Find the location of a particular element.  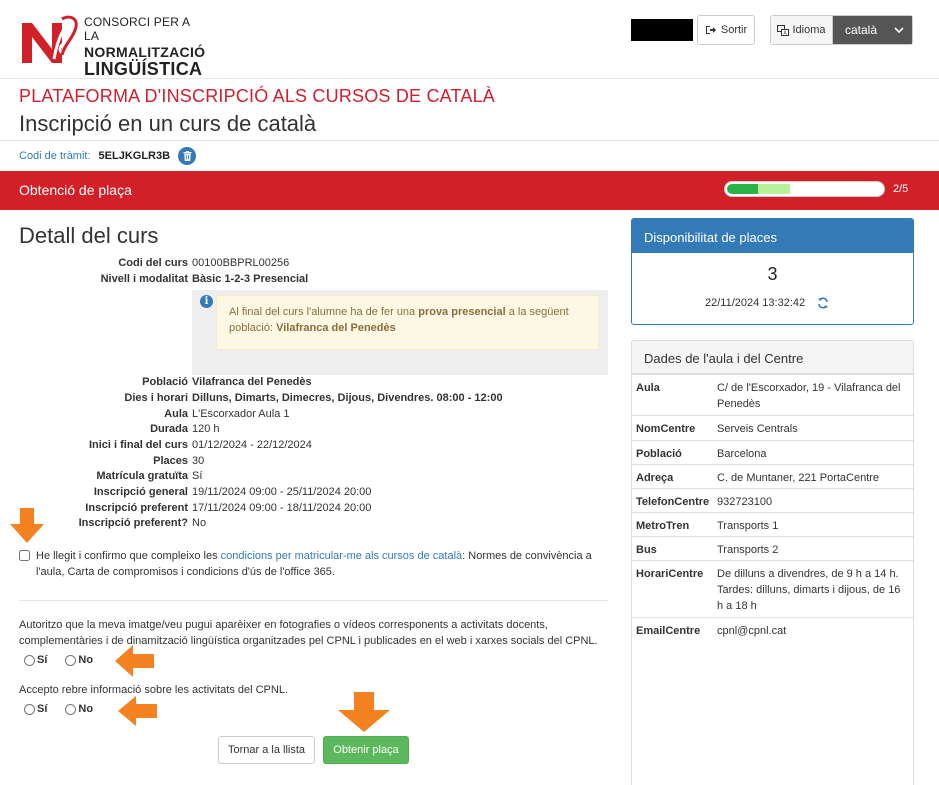

centre-row: Població Barcelona is located at coordinates (772, 452).